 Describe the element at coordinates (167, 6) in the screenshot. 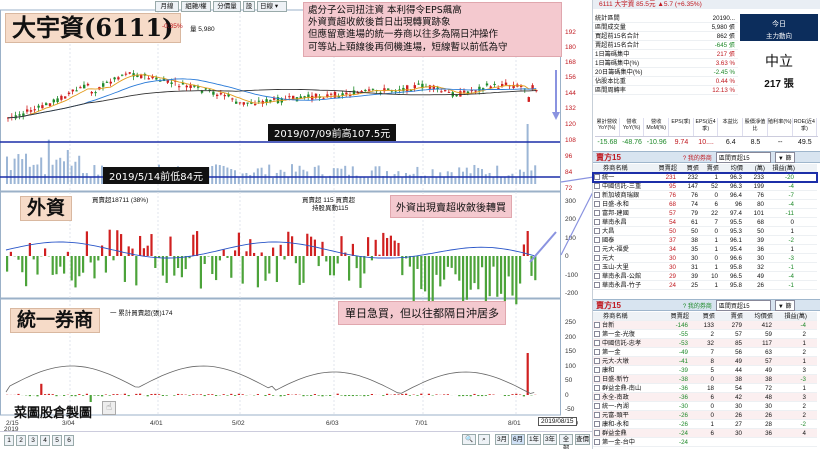

I see `toolbar-monthly: 月線` at that location.